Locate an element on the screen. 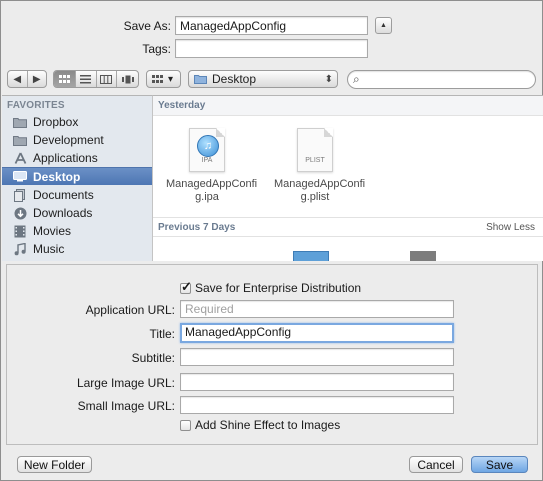 This screenshot has height=481, width=543. toolbar: ◀ ▶ ▾ Desktop ⬍ ⌕ is located at coordinates (272, 79).